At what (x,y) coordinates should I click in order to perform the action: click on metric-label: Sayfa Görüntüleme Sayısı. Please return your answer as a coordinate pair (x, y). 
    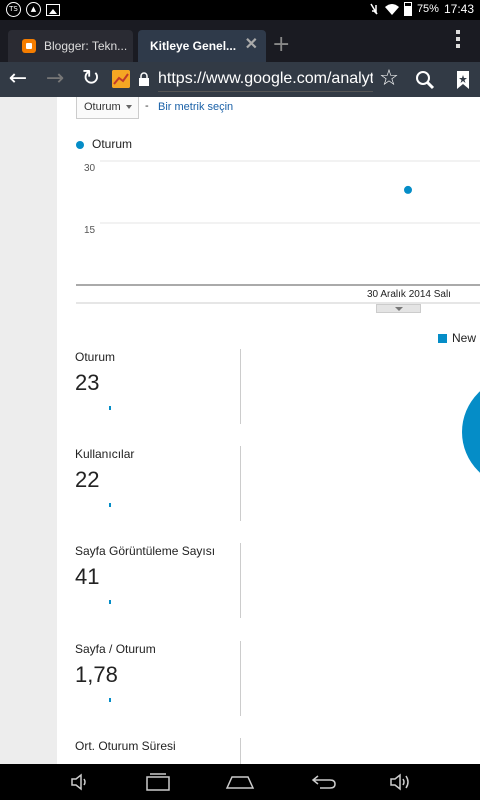
    Looking at the image, I should click on (145, 551).